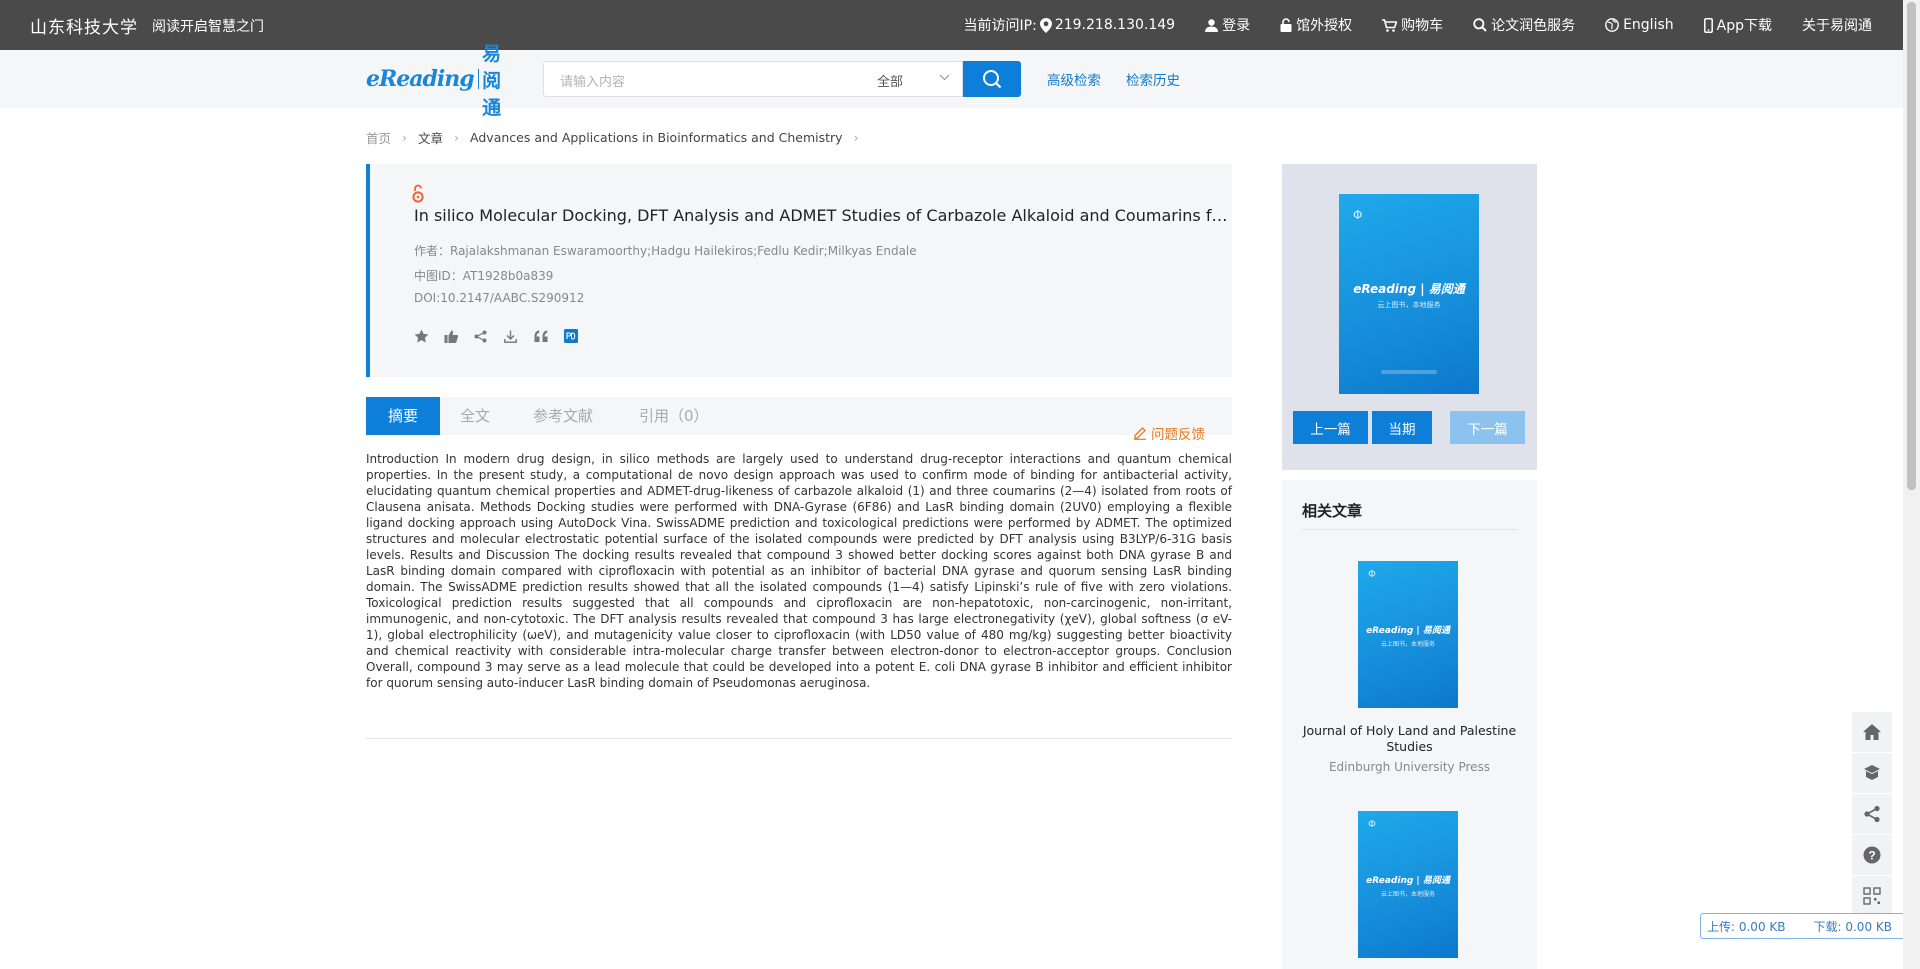 This screenshot has height=969, width=1920. What do you see at coordinates (571, 336) in the screenshot?
I see `pdf-icon` at bounding box center [571, 336].